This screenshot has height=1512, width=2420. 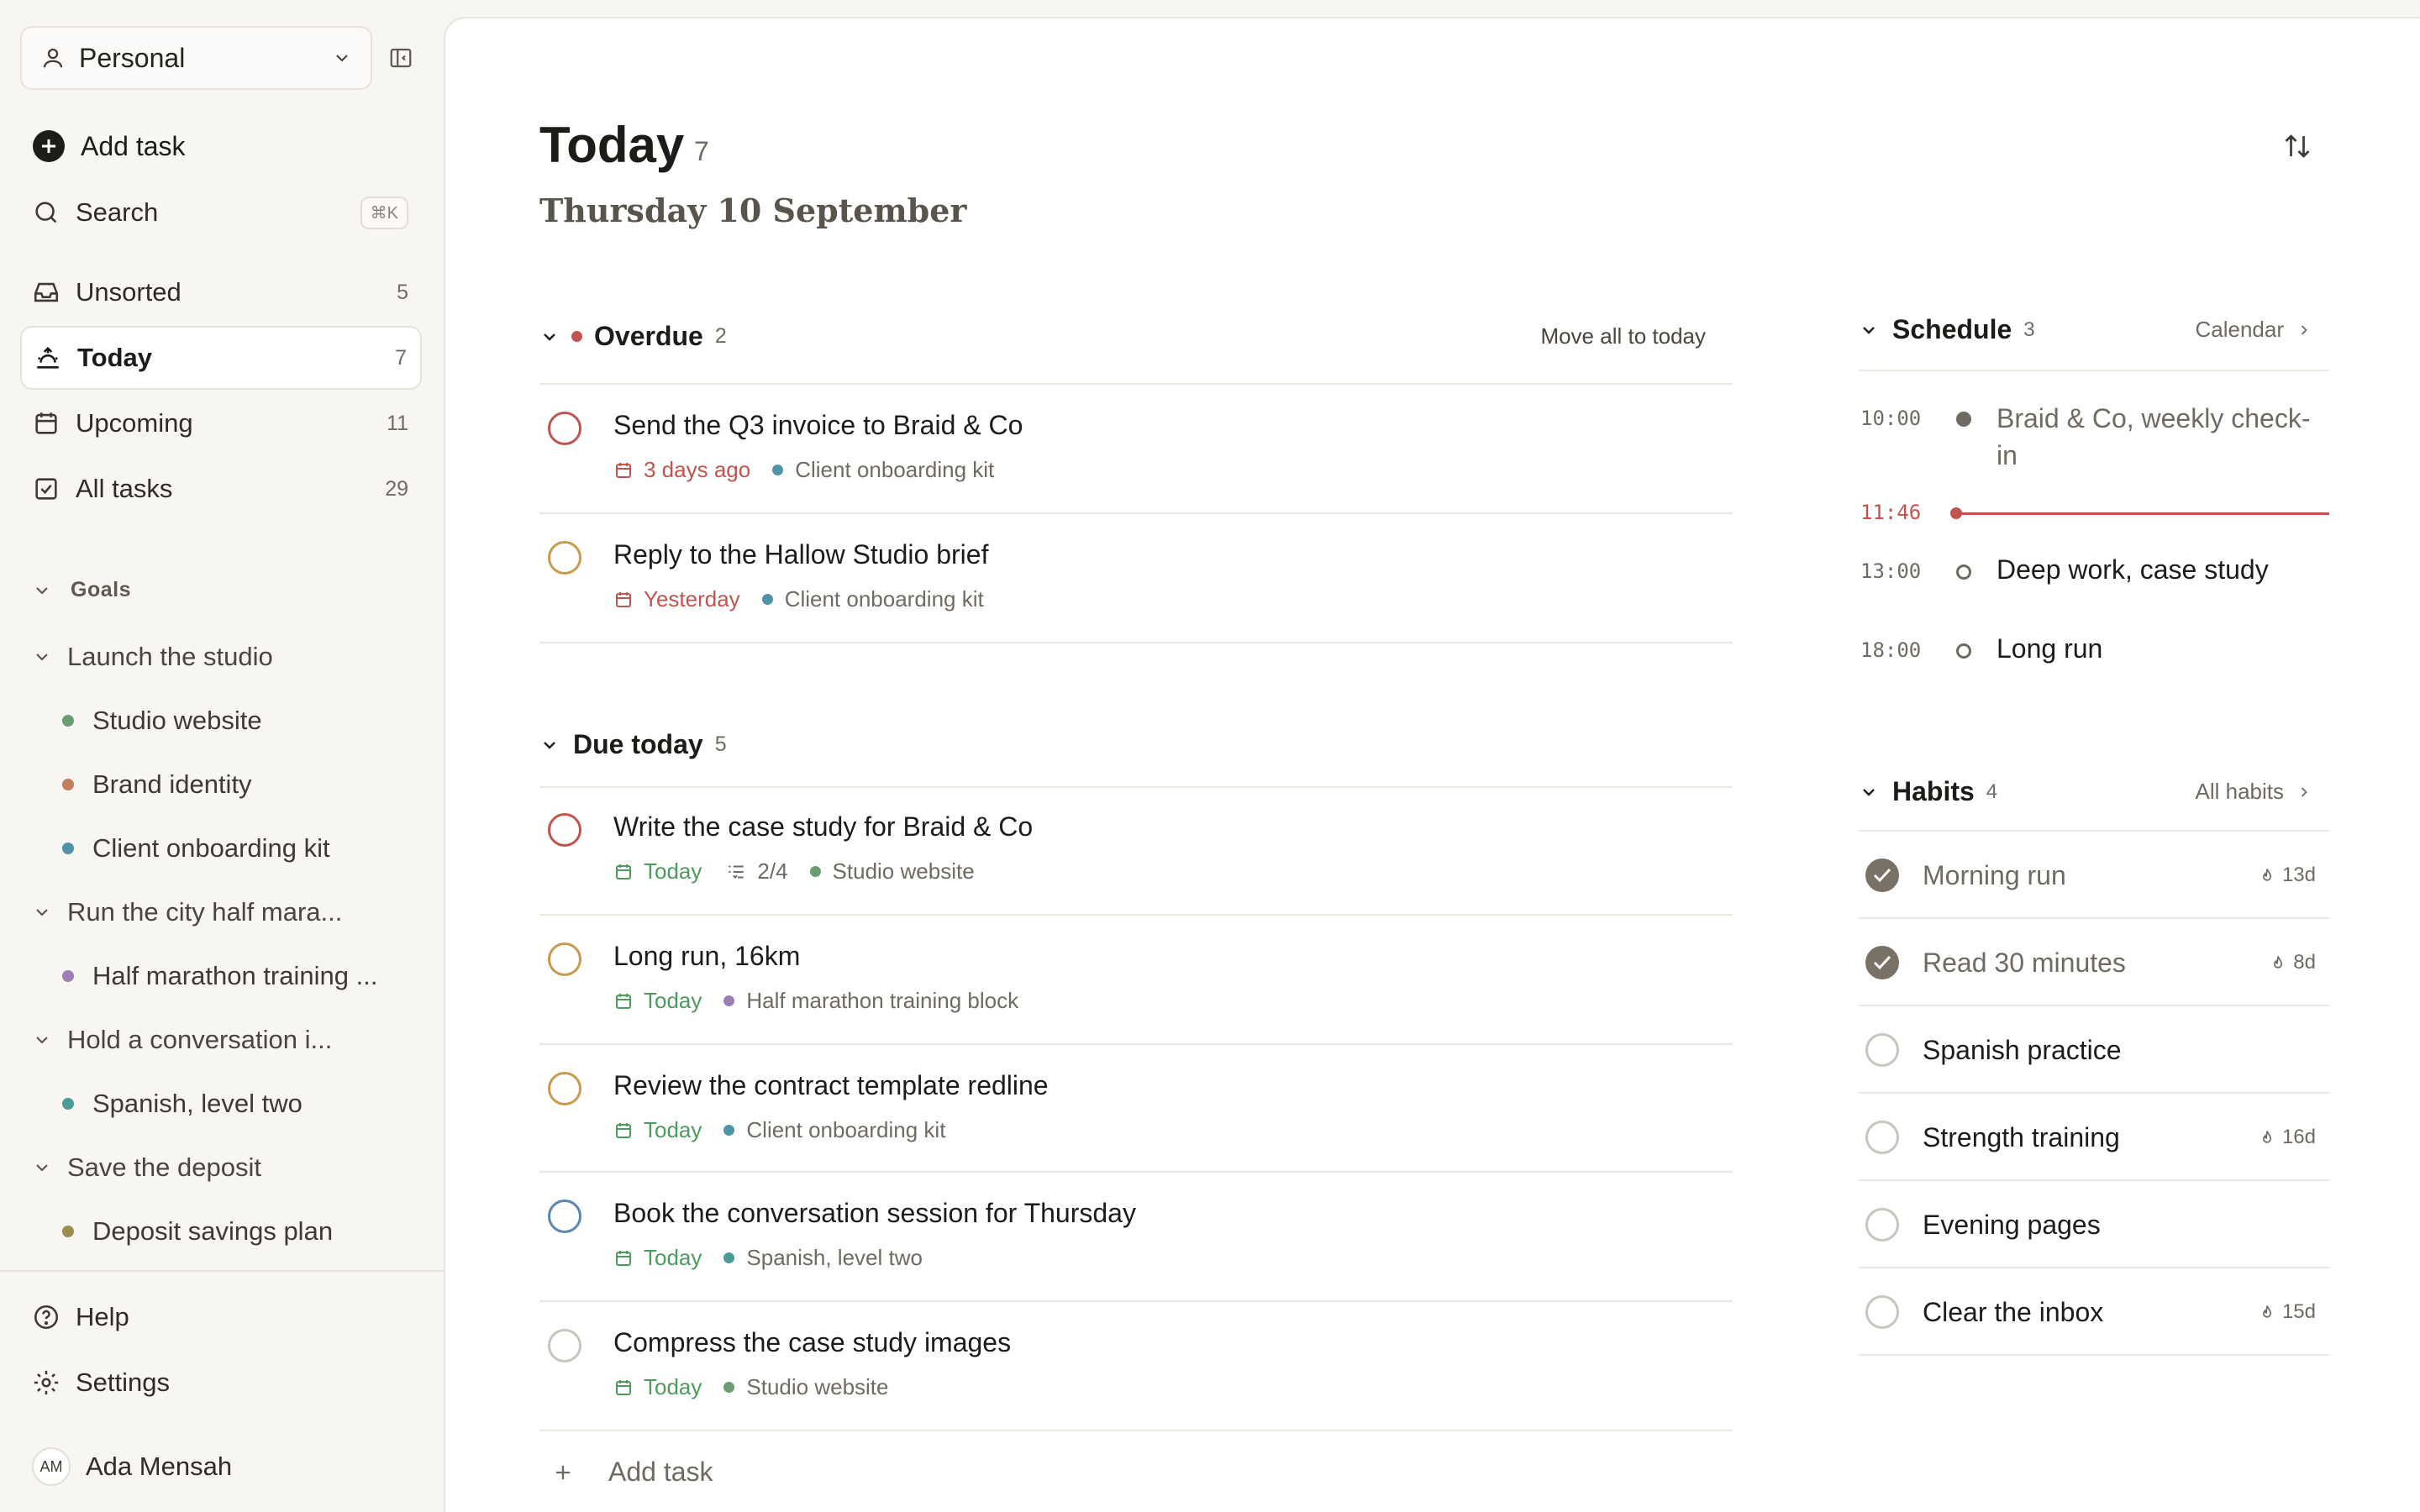 What do you see at coordinates (221, 489) in the screenshot?
I see `sidebar-item-all-tasks: All tasks 29` at bounding box center [221, 489].